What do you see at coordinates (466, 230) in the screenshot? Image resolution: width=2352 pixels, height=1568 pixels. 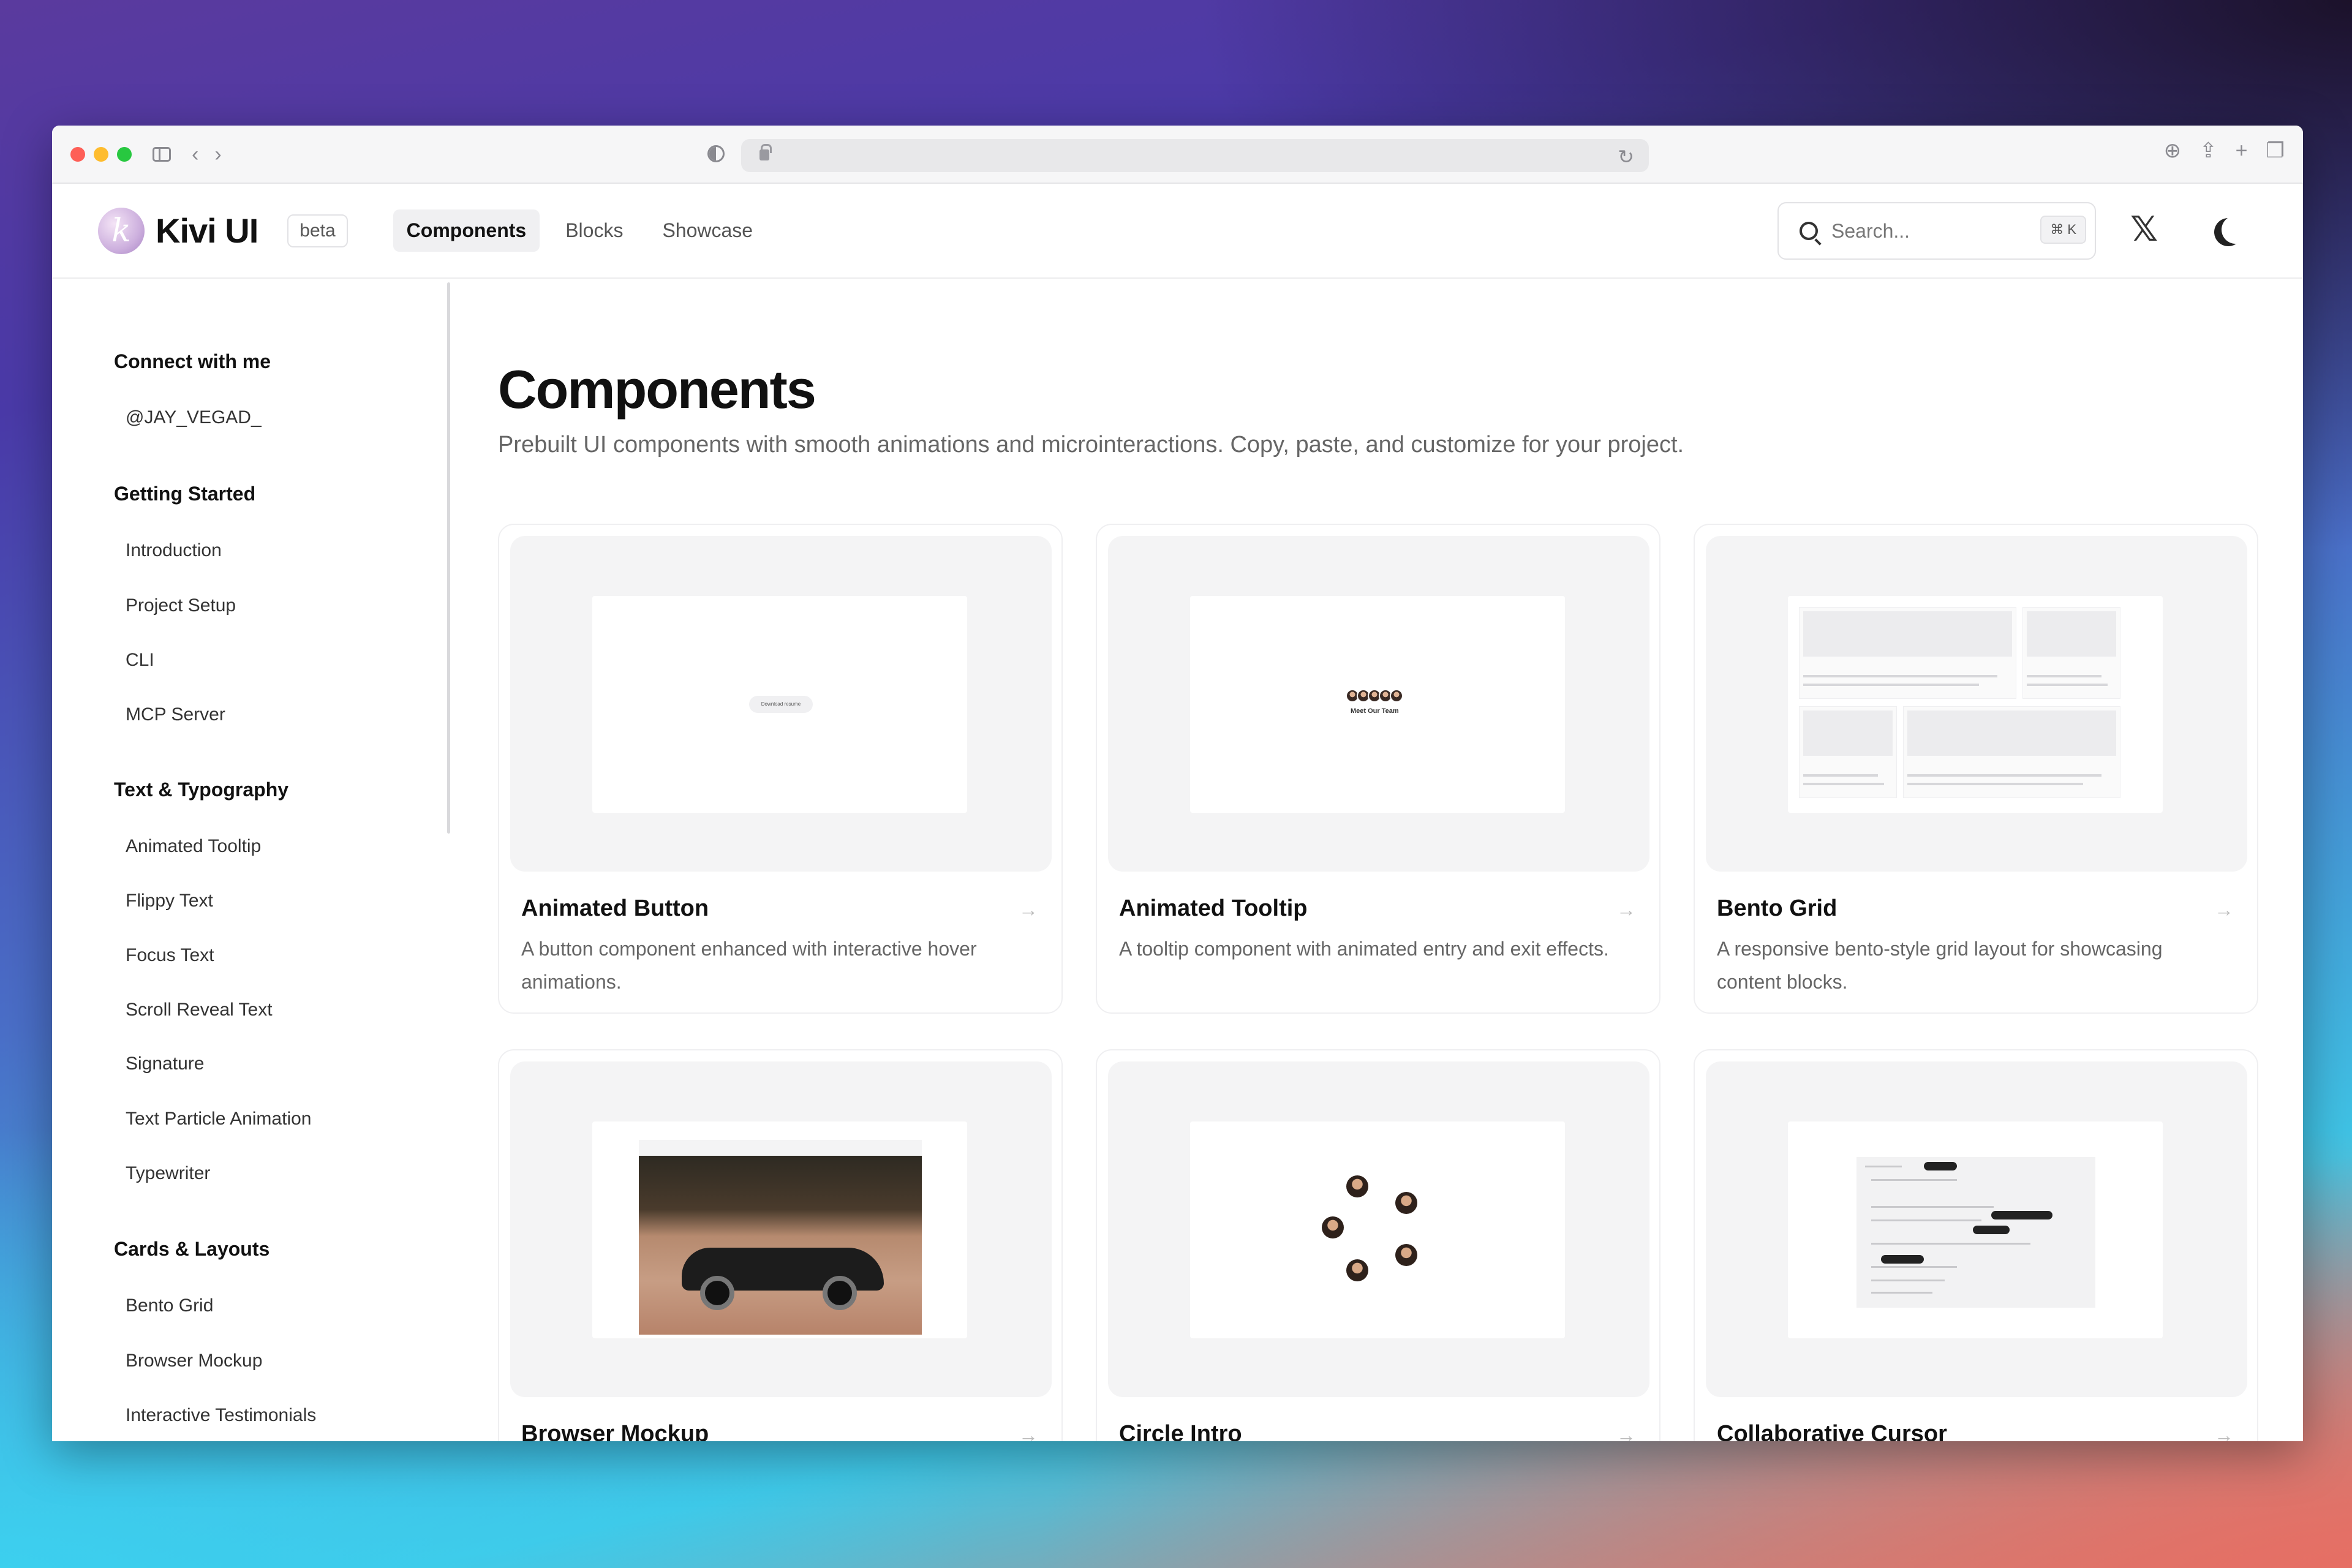 I see `nav-components: Components` at bounding box center [466, 230].